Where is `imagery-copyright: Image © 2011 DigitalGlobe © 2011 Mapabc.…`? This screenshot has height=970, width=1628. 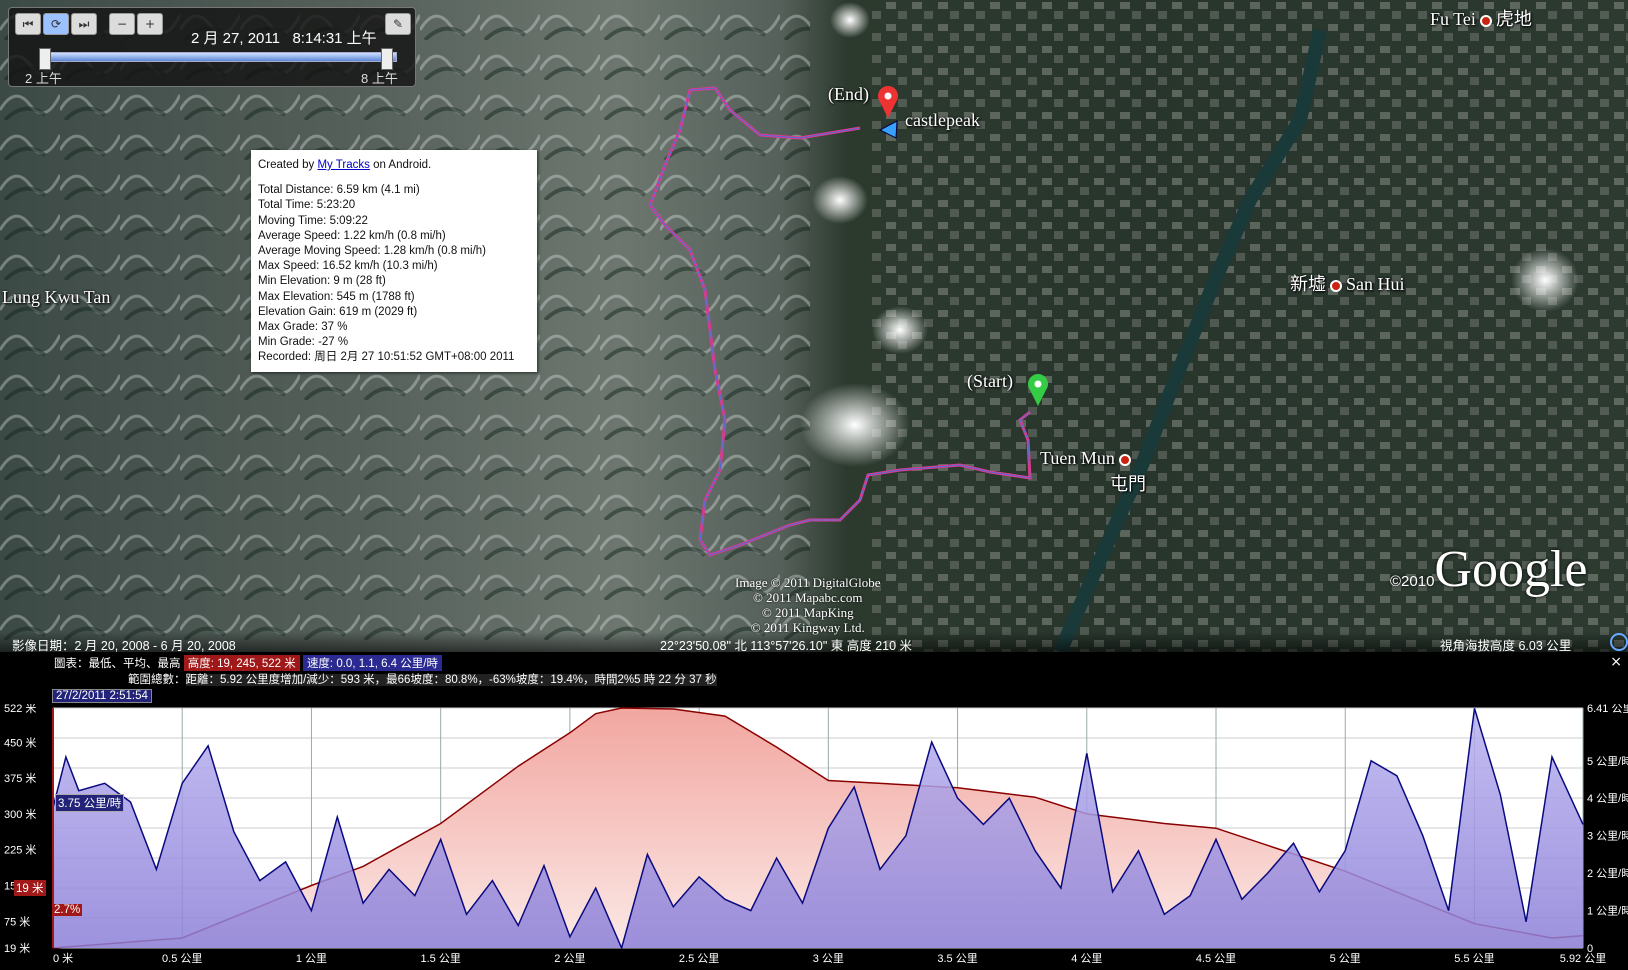 imagery-copyright: Image © 2011 DigitalGlobe © 2011 Mapabc.… is located at coordinates (808, 605).